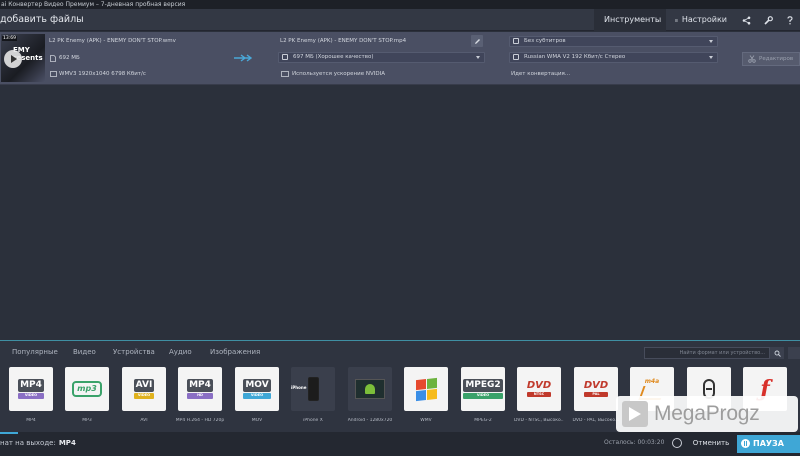  I want to click on format-tile-label: MOV, so click(257, 420).